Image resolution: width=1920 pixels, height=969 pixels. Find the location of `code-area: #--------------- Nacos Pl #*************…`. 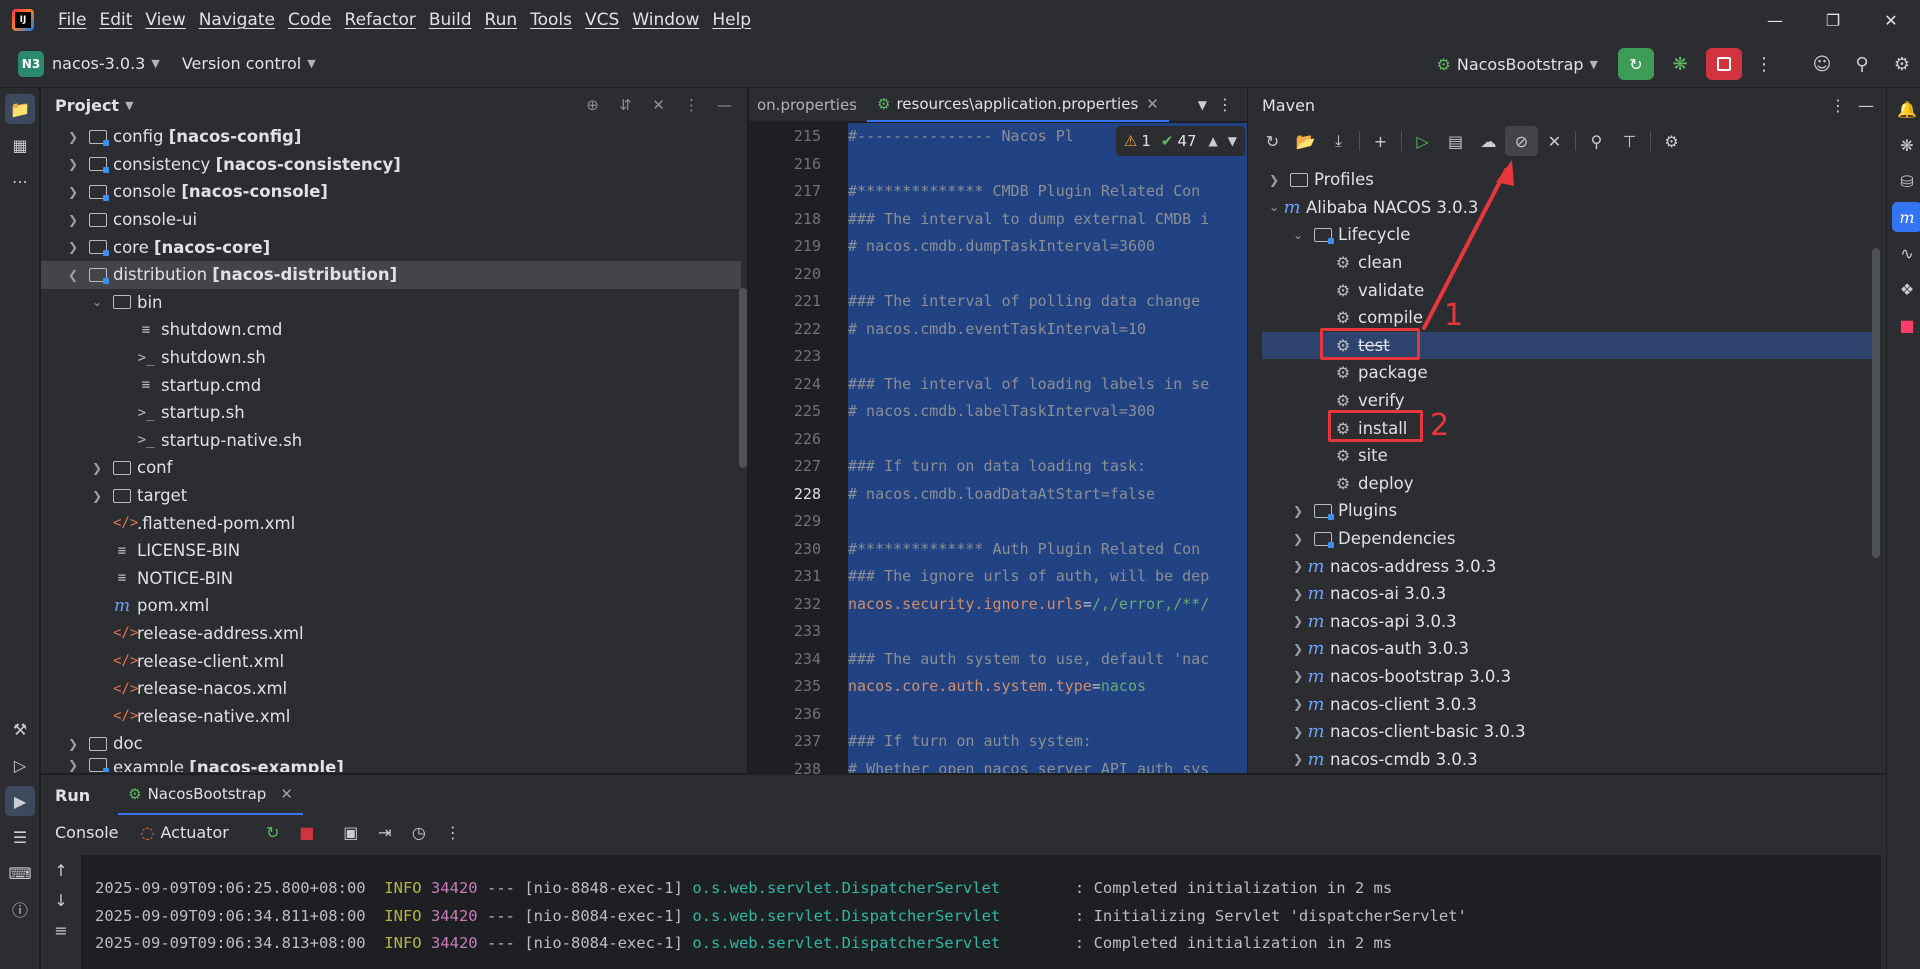

code-area: #--------------- Nacos Pl #*************… is located at coordinates (1047, 448).